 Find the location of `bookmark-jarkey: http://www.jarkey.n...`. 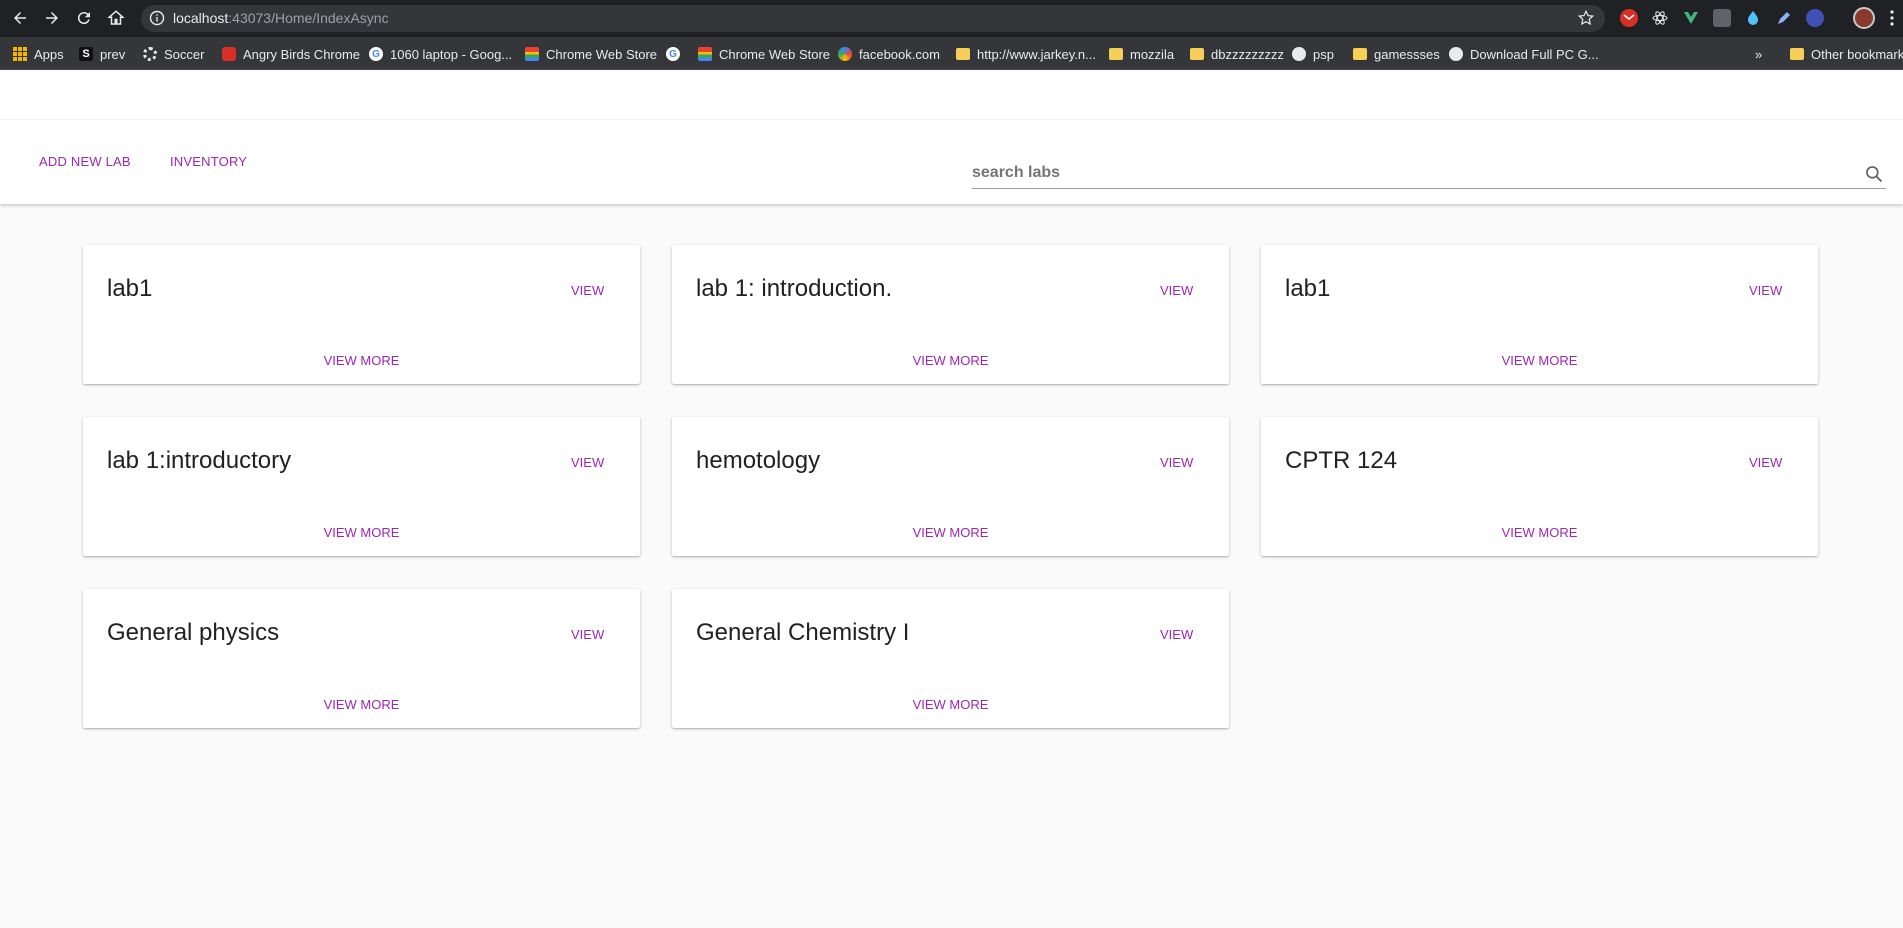

bookmark-jarkey: http://www.jarkey.n... is located at coordinates (1026, 54).